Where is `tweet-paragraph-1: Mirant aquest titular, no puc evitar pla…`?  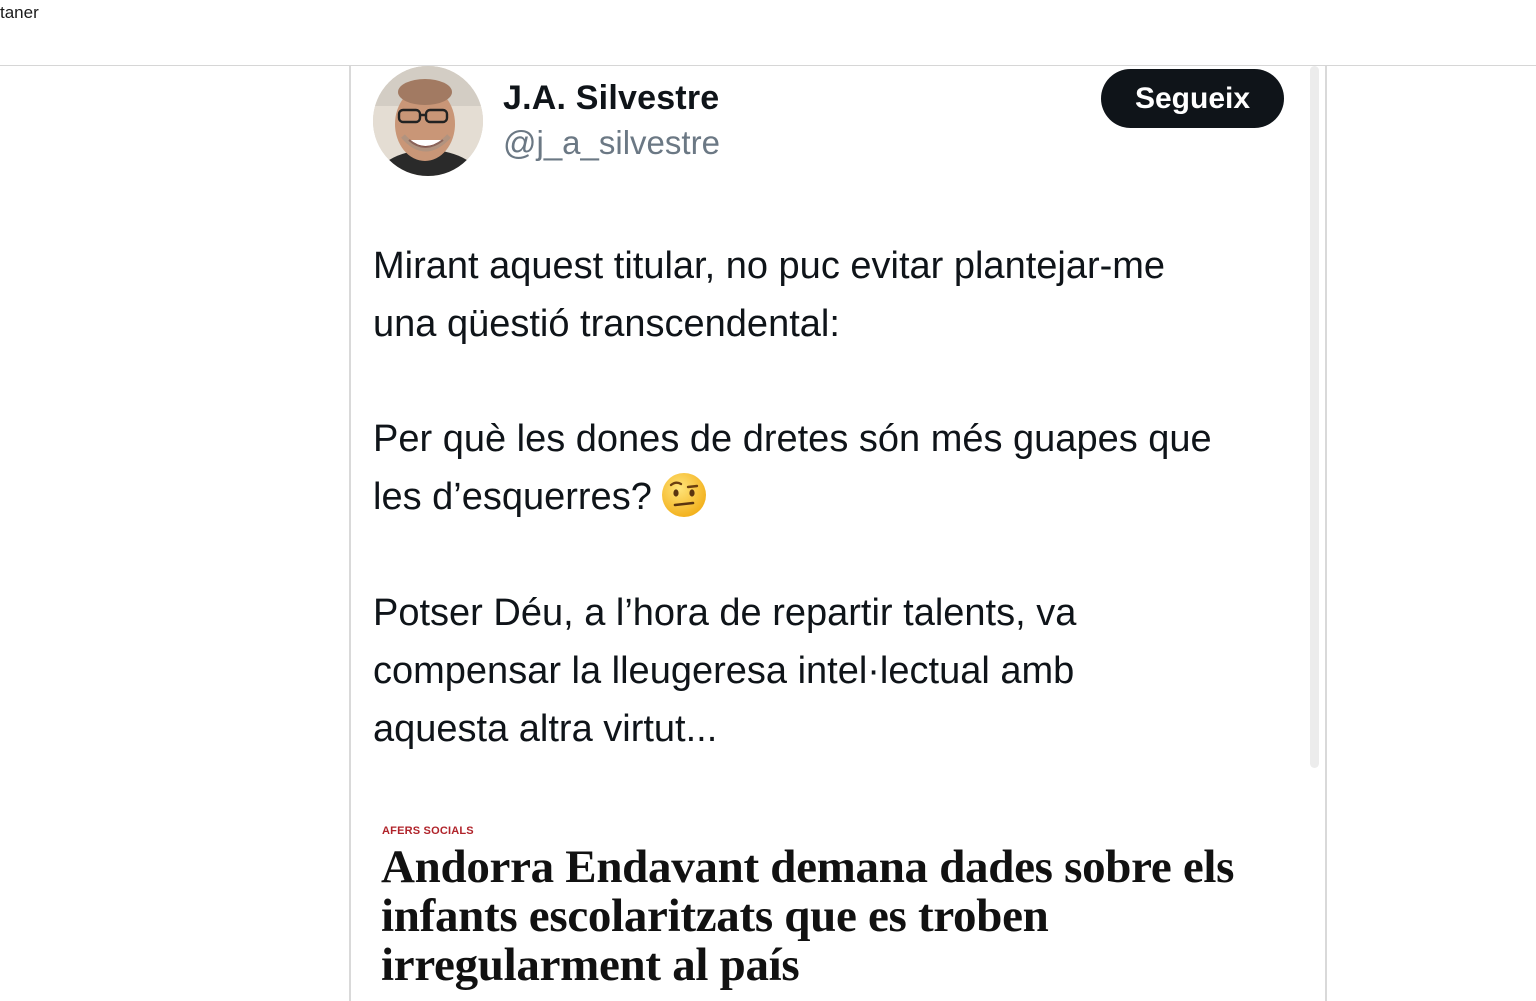 tweet-paragraph-1: Mirant aquest titular, no puc evitar pla… is located at coordinates (769, 295).